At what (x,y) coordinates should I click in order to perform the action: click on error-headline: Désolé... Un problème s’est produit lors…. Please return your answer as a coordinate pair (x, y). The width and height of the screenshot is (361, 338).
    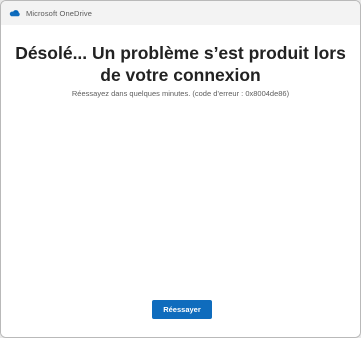
    Looking at the image, I should click on (180, 64).